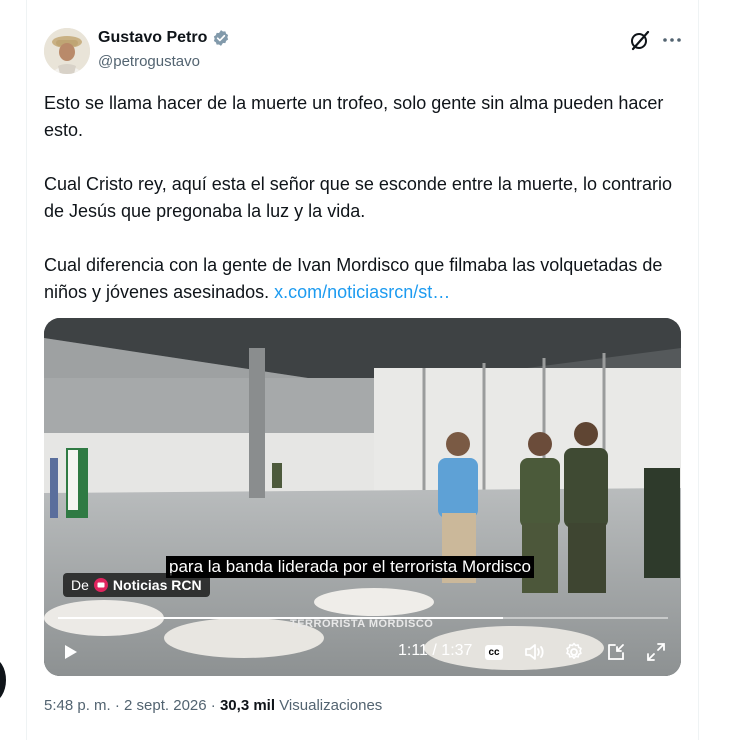 The image size is (751, 740). I want to click on settings-button, so click(574, 652).